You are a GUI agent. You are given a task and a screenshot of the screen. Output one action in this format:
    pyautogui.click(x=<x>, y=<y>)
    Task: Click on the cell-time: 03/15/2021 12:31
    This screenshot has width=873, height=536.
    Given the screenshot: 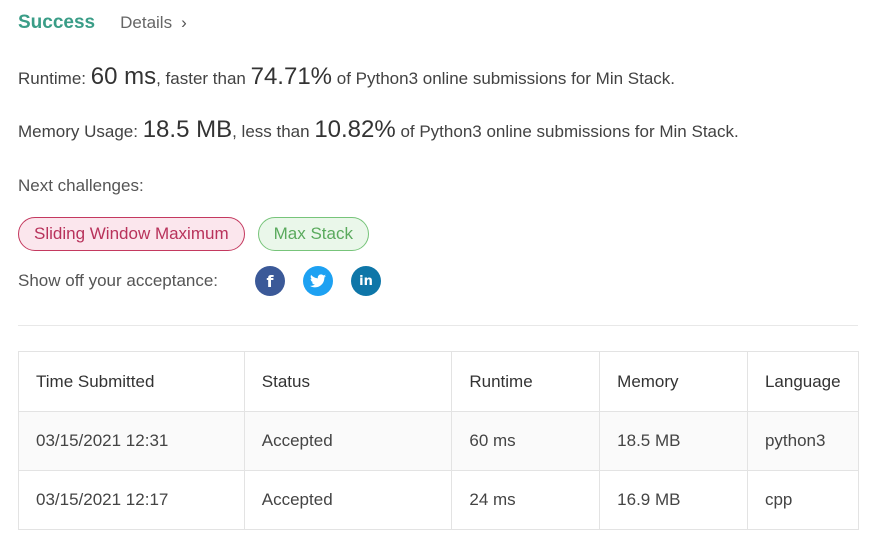 What is the action you would take?
    pyautogui.click(x=131, y=441)
    